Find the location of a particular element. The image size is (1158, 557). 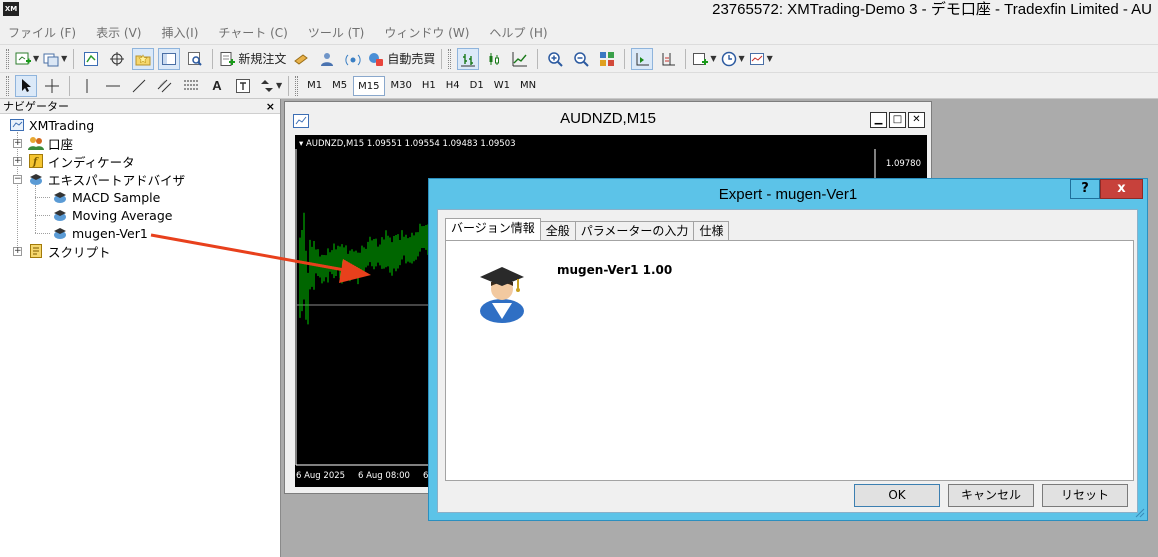

new-chart-icon is located at coordinates (23, 59).